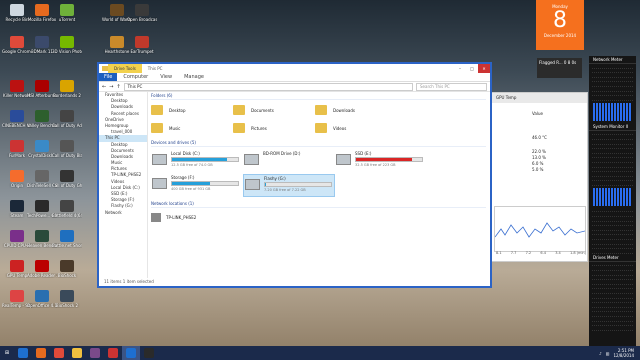 The image size is (640, 360). What do you see at coordinates (340, 128) in the screenshot?
I see `folder-label: Videos` at bounding box center [340, 128].